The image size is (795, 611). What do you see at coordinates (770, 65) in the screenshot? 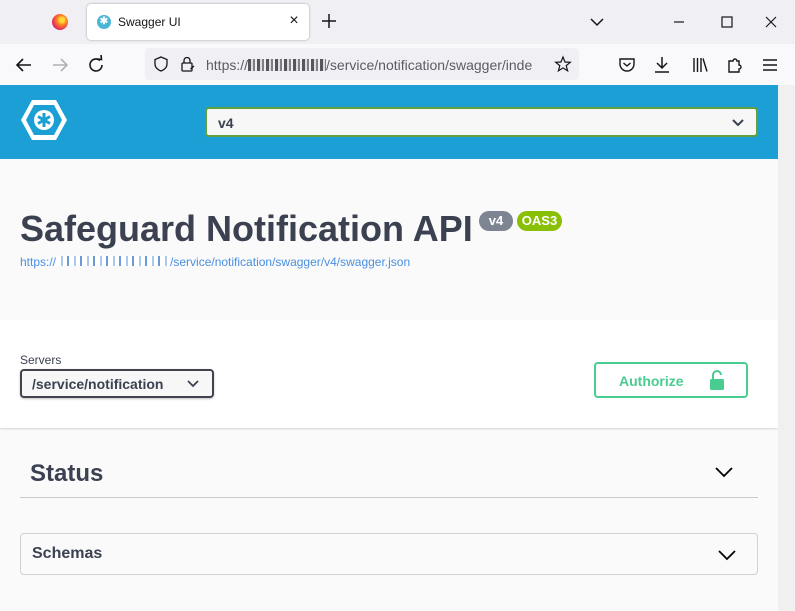
I see `menu-hamburger-icon` at bounding box center [770, 65].